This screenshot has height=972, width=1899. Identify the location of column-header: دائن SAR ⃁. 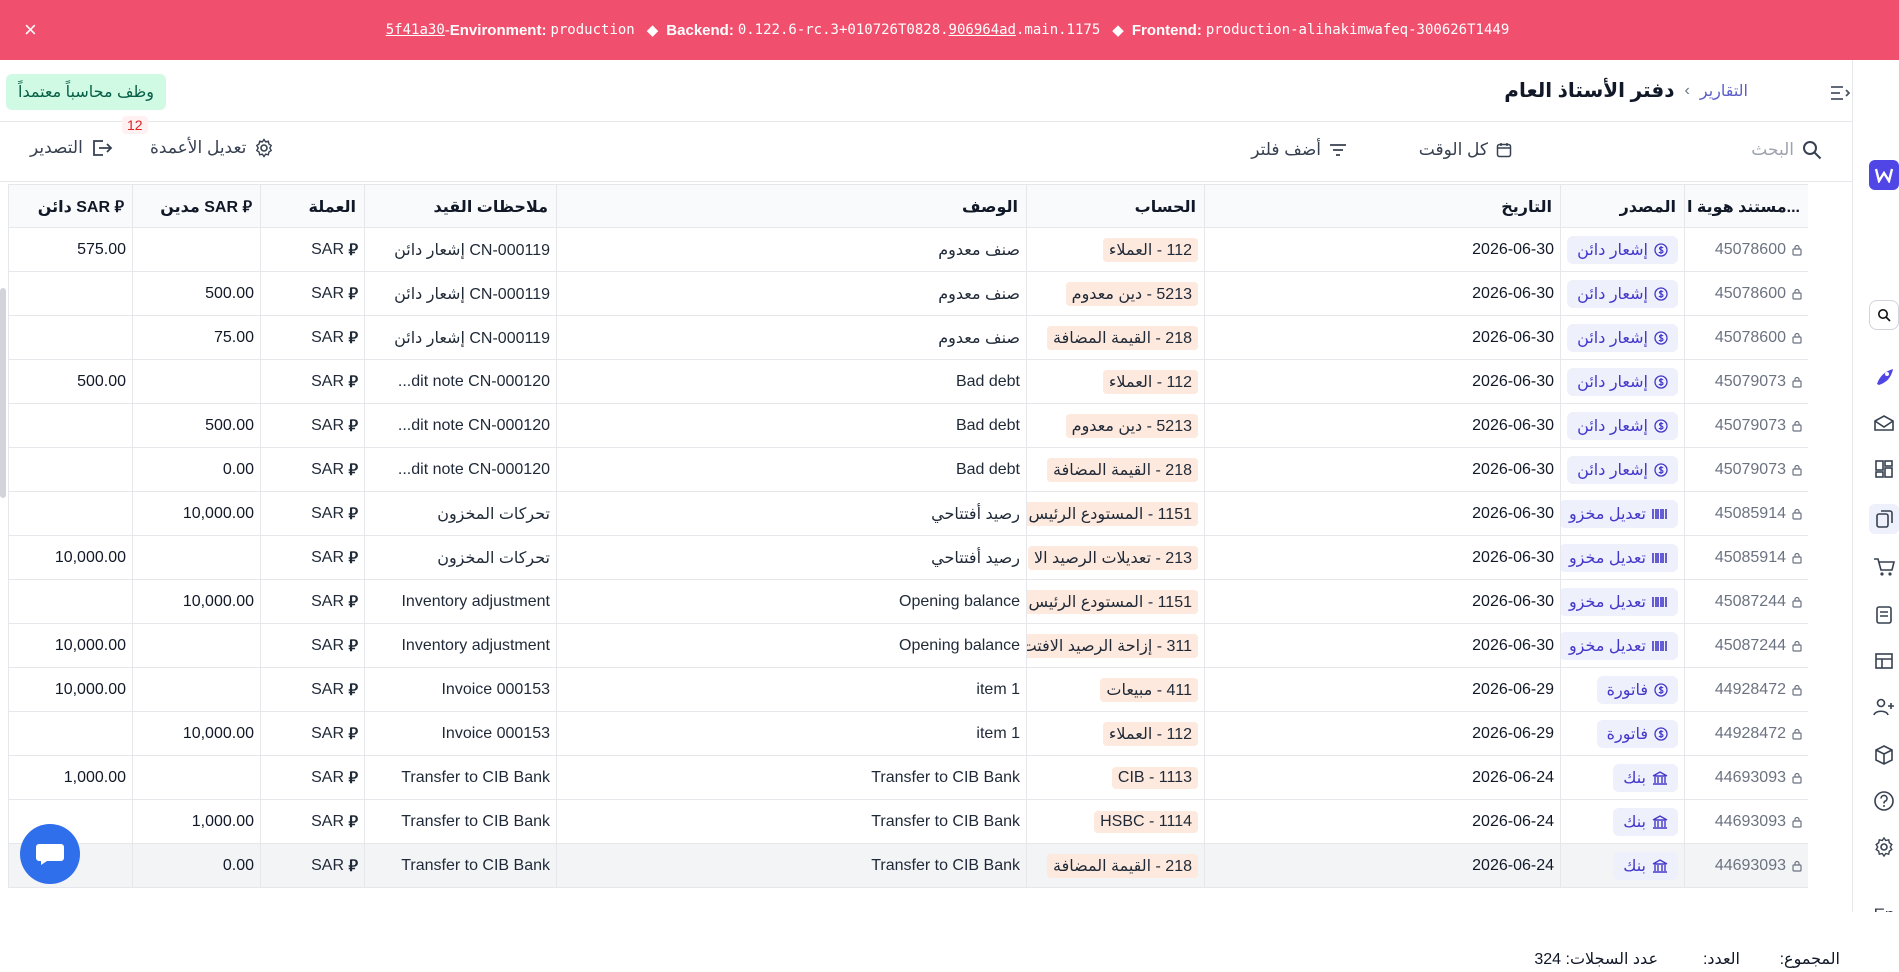
(70, 207).